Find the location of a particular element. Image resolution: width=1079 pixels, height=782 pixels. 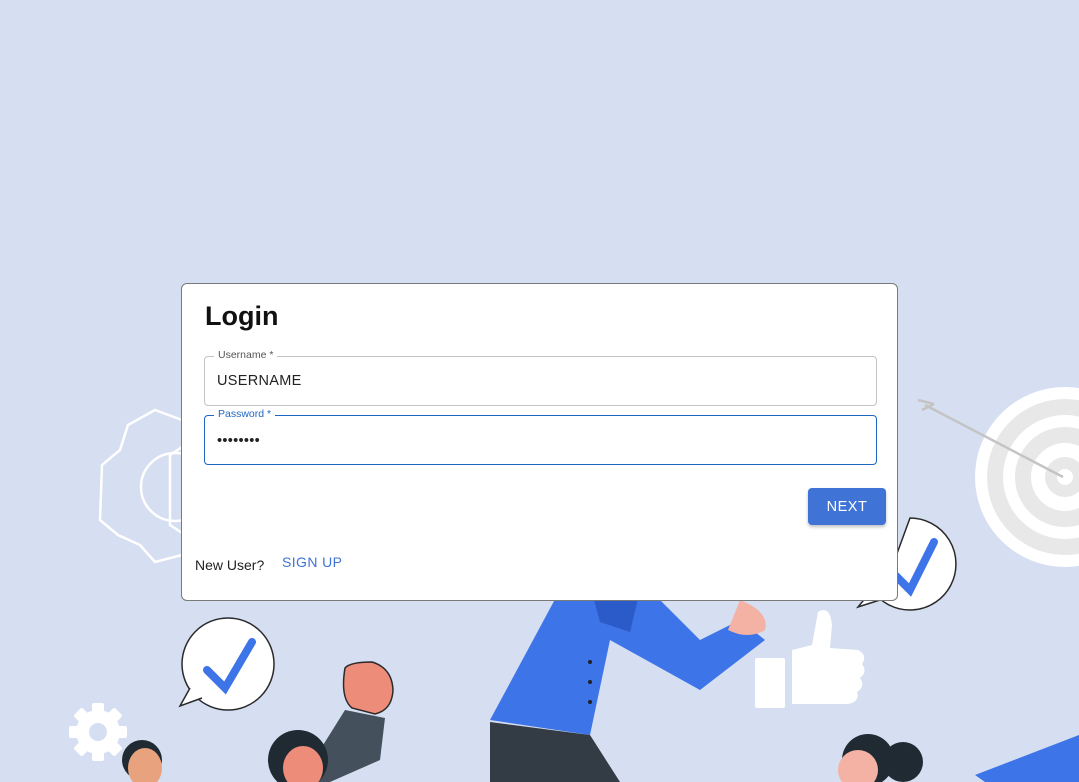

gear-icon is located at coordinates (98, 732).